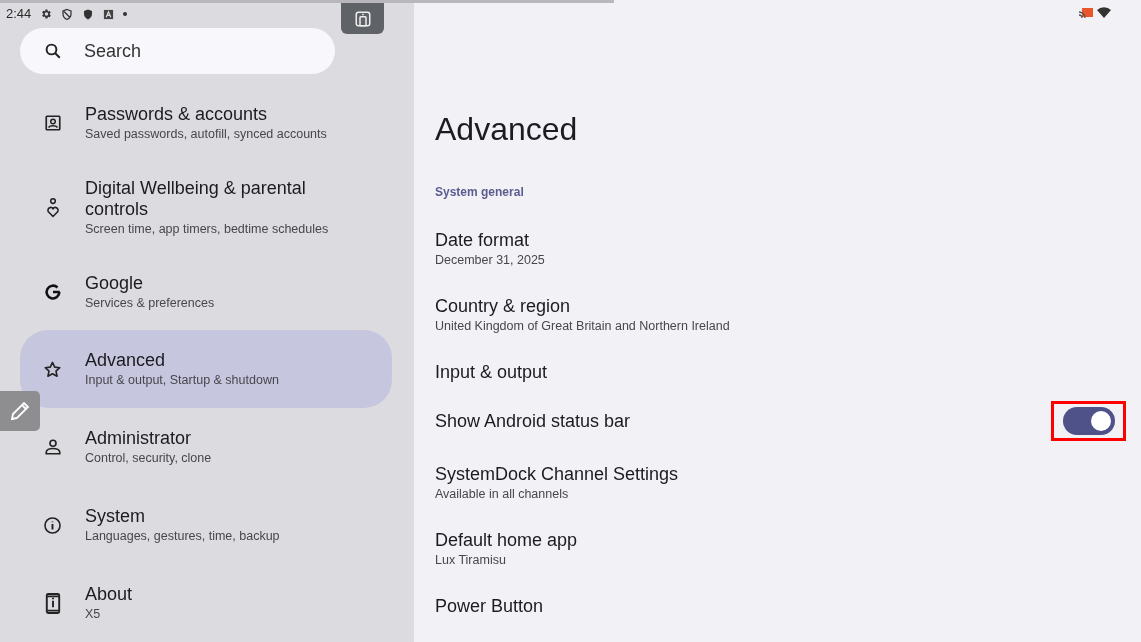 This screenshot has height=642, width=1141. I want to click on info-icon, so click(52, 525).